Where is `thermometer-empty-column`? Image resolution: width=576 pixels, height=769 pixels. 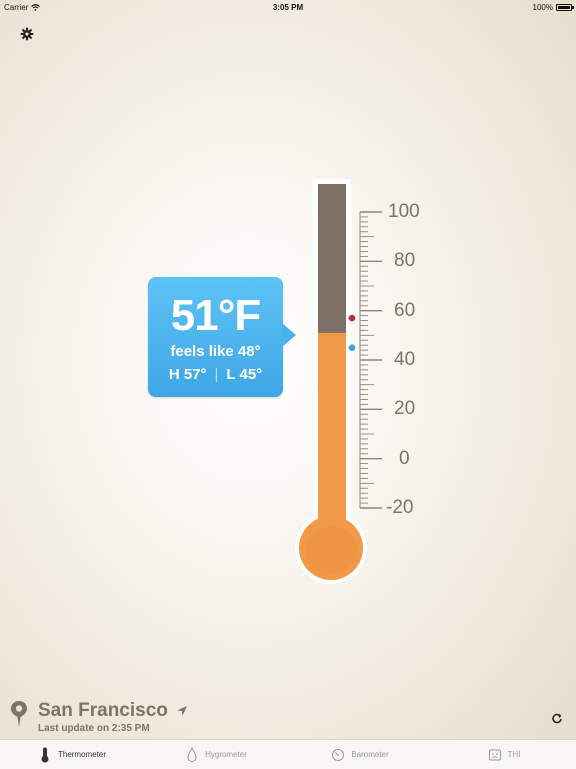 thermometer-empty-column is located at coordinates (332, 354).